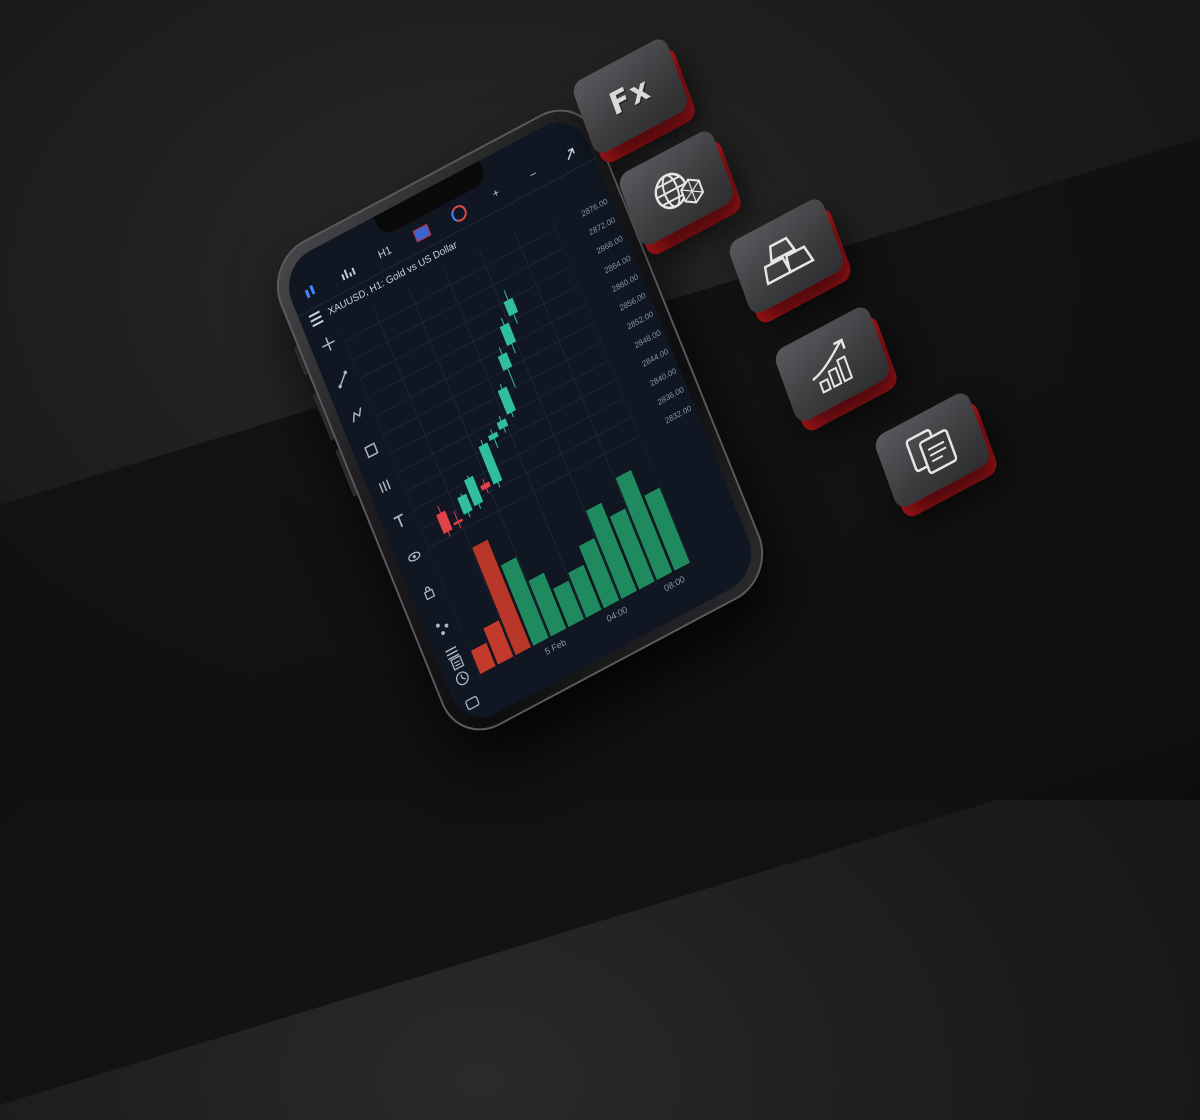 The image size is (1200, 1120). What do you see at coordinates (316, 319) in the screenshot?
I see `menu-icon` at bounding box center [316, 319].